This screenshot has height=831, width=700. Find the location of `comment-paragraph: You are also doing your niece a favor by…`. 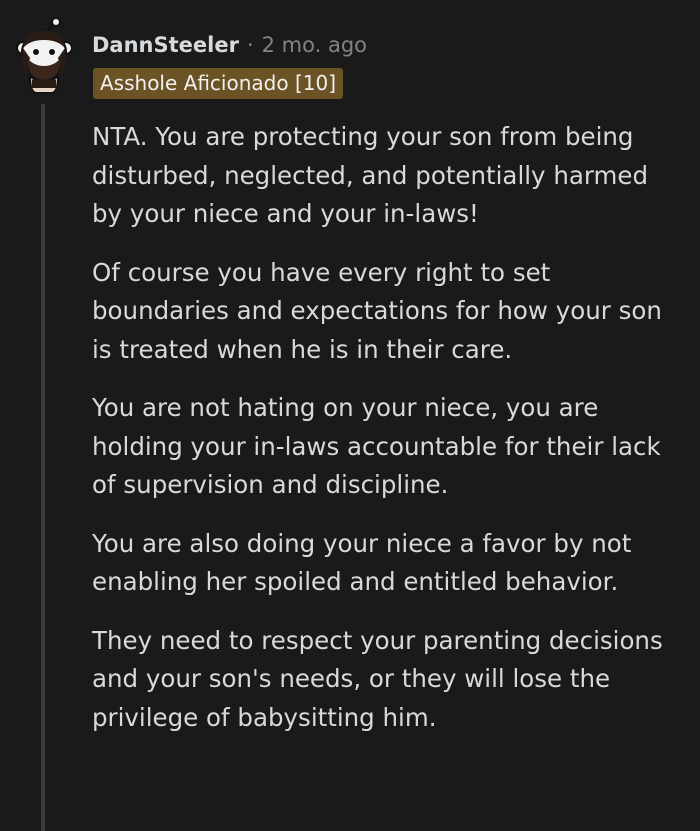

comment-paragraph: You are also doing your niece a favor by… is located at coordinates (362, 562).